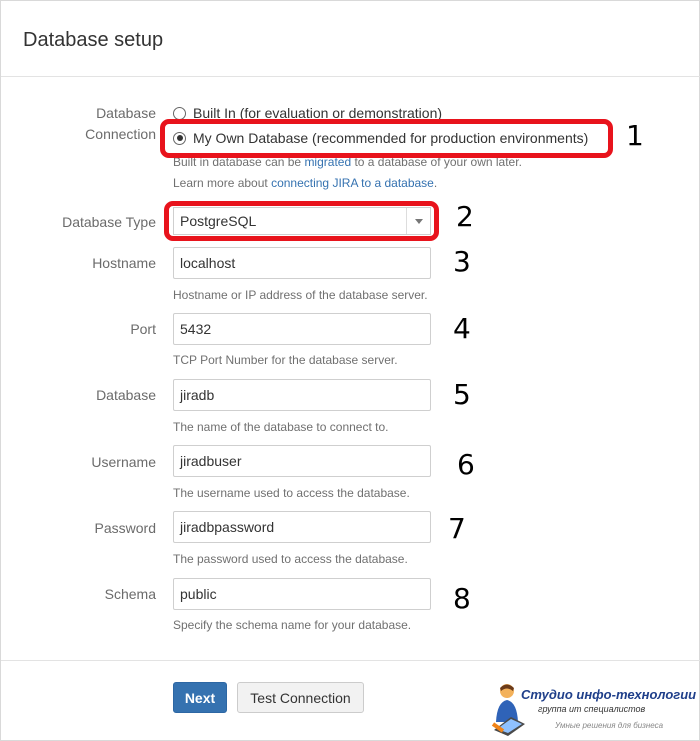 The width and height of the screenshot is (700, 741). What do you see at coordinates (126, 395) in the screenshot?
I see `database-label: Database` at bounding box center [126, 395].